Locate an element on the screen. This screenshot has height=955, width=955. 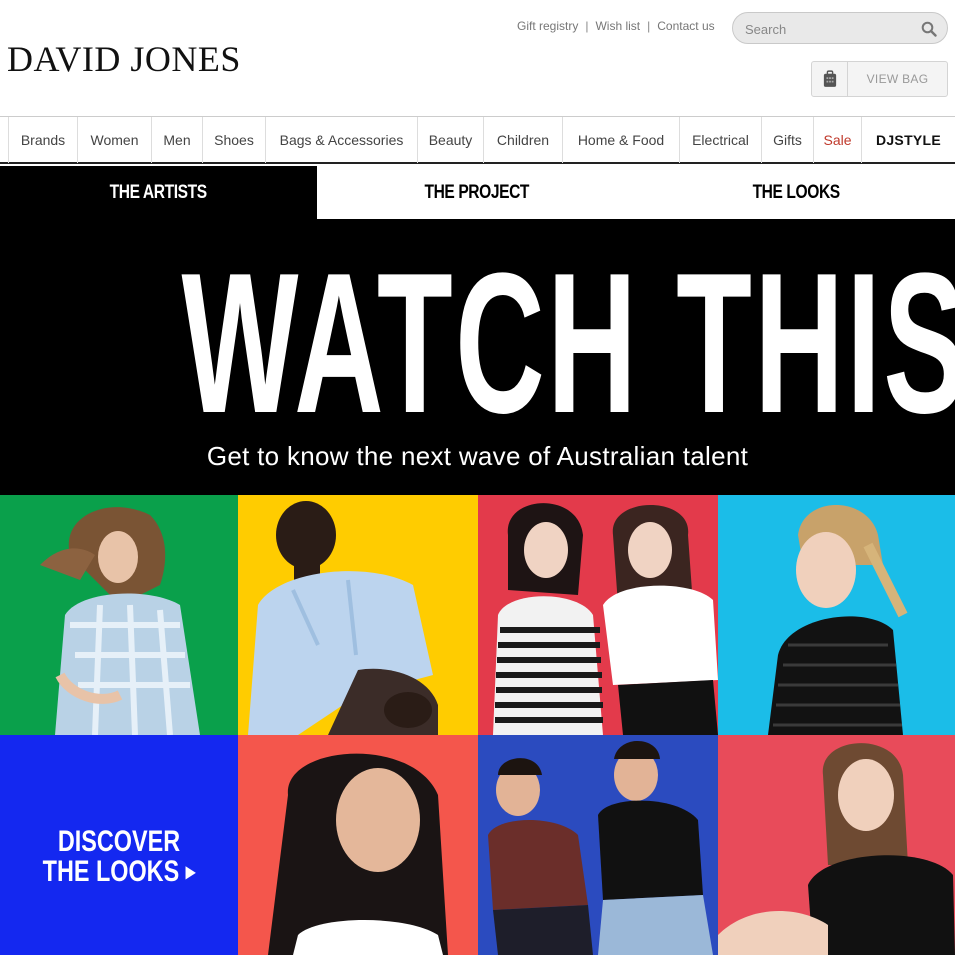
nav-item-sale: Sale is located at coordinates (837, 140).